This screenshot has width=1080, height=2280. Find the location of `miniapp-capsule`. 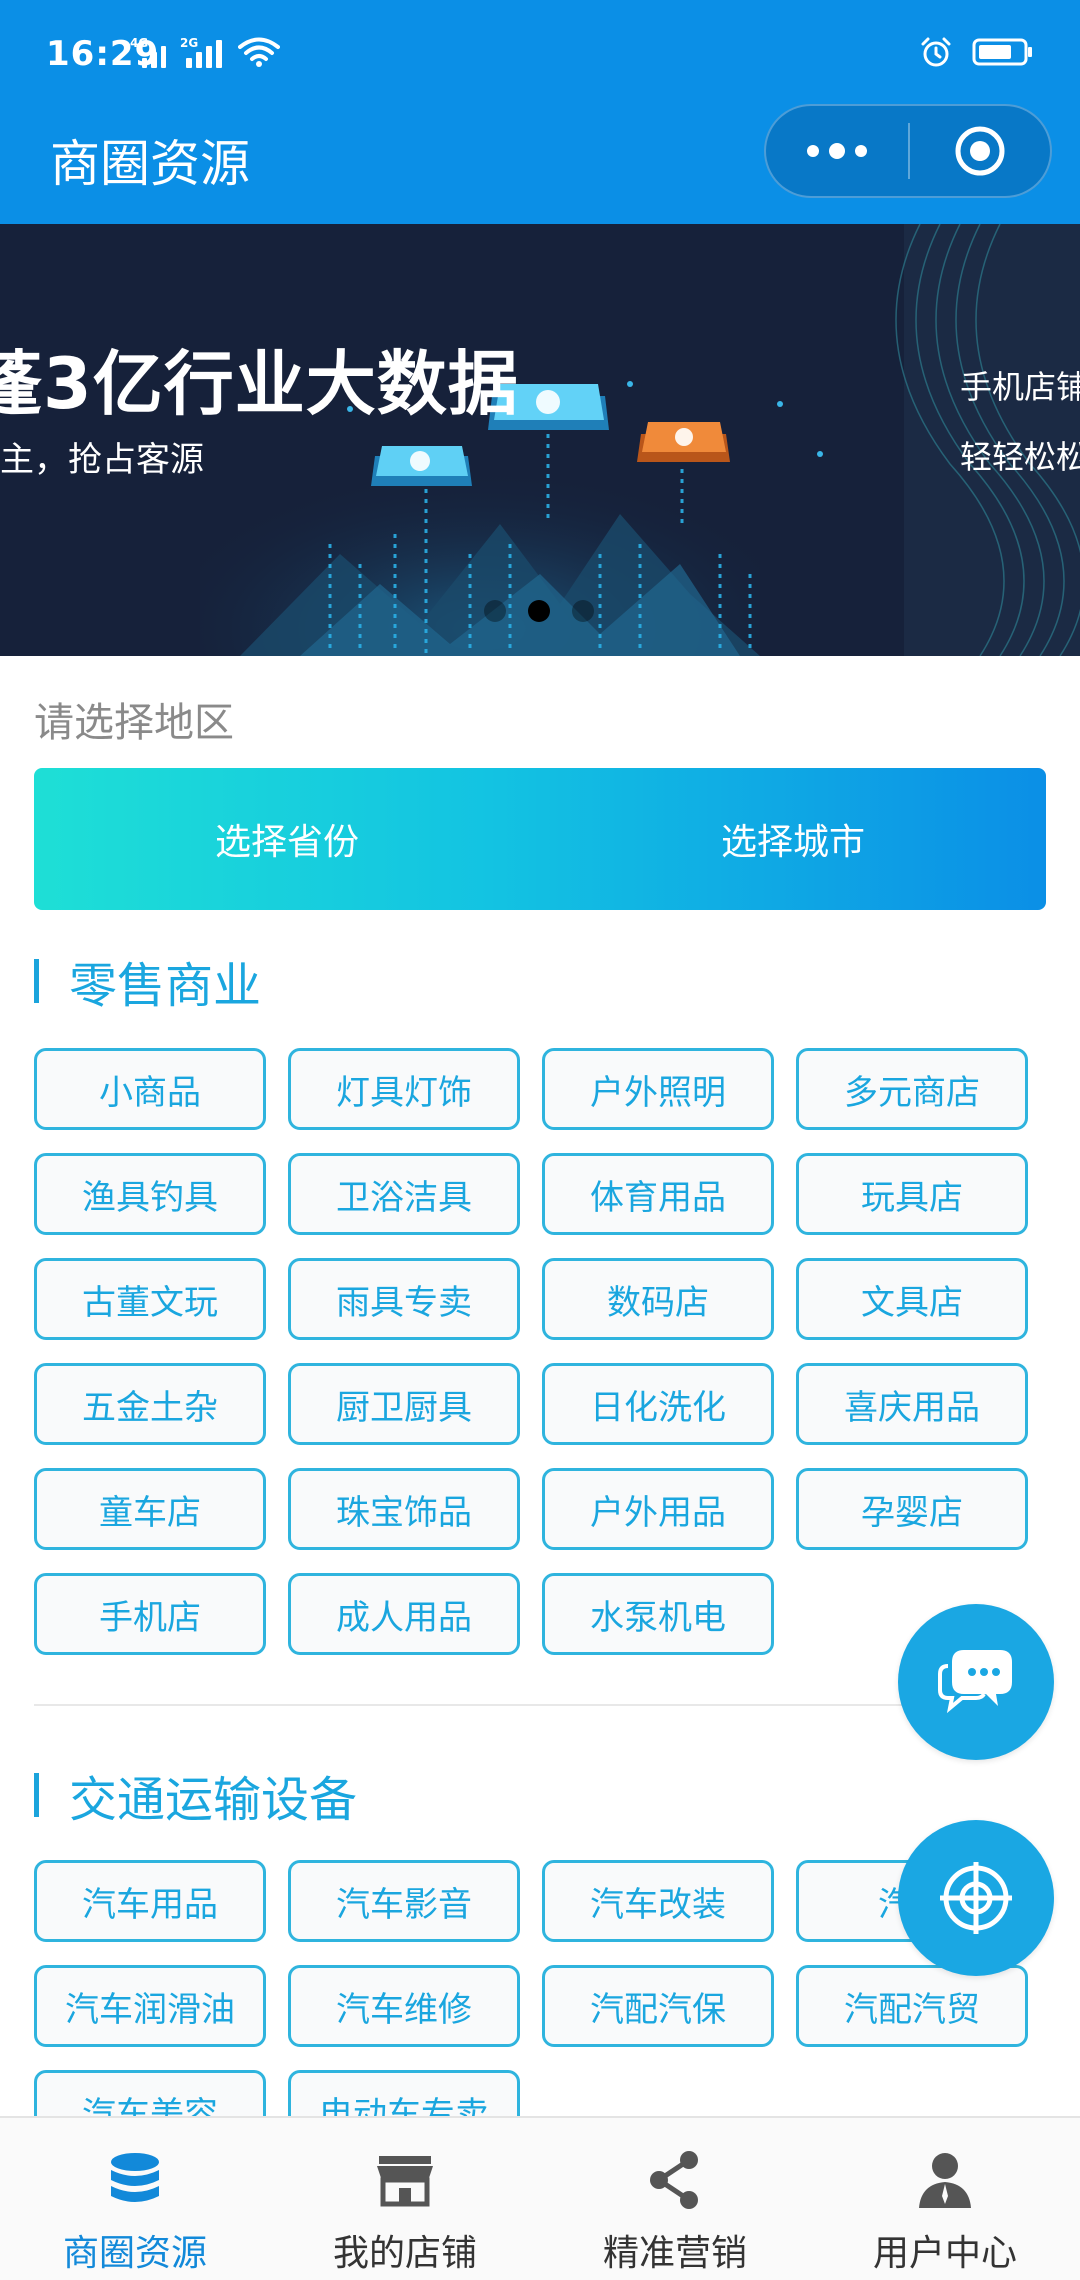

miniapp-capsule is located at coordinates (908, 151).